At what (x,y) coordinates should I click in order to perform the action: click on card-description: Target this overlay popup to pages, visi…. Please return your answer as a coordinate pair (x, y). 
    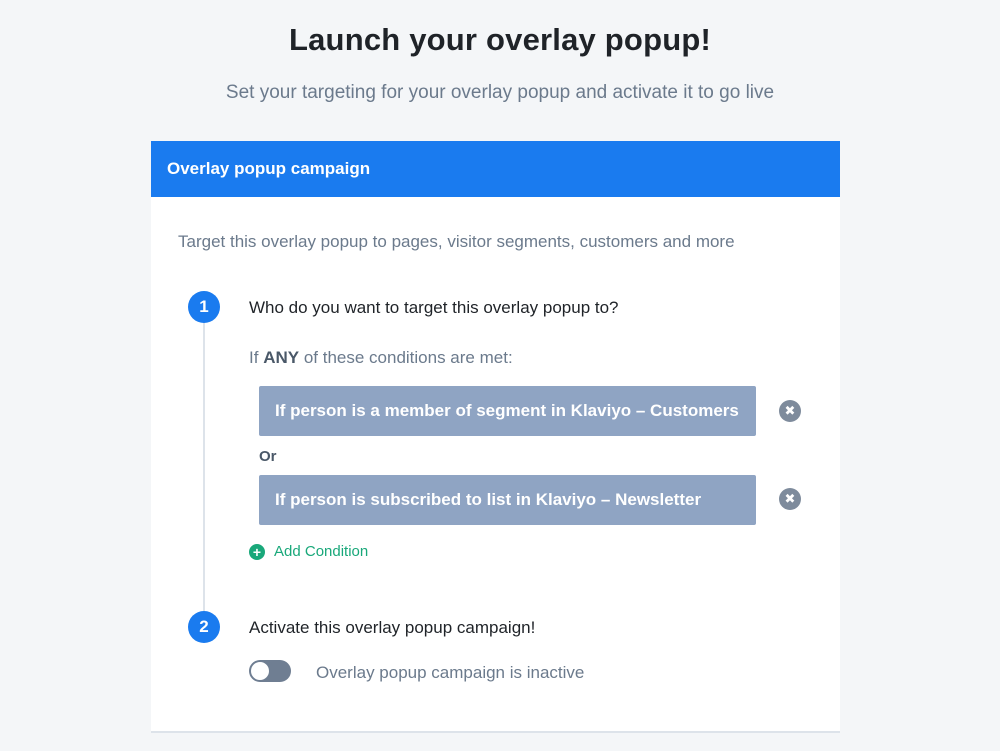
    Looking at the image, I should click on (456, 241).